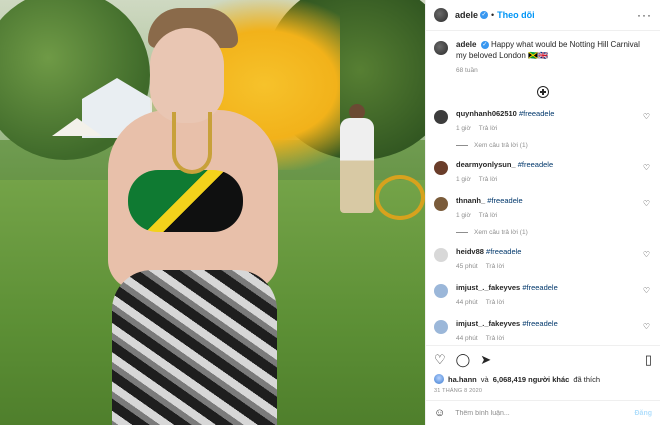  I want to click on post-comment-button: Đăng, so click(644, 413).